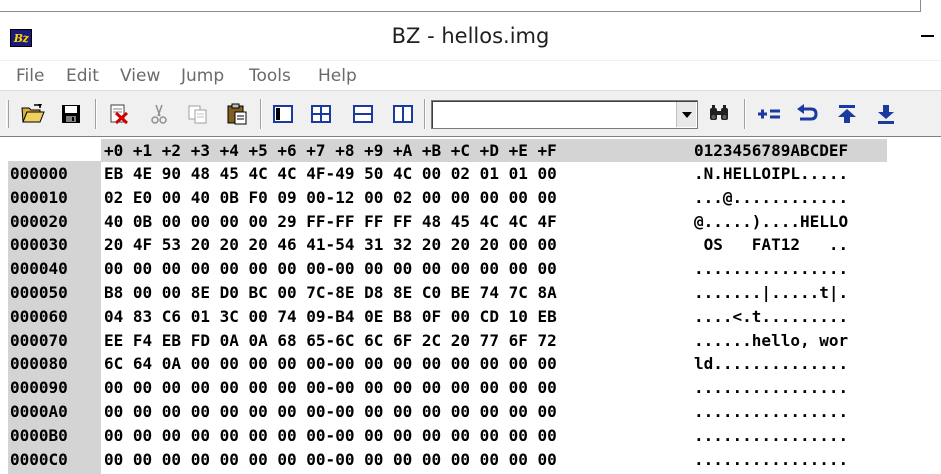  I want to click on cut-icon, so click(159, 114).